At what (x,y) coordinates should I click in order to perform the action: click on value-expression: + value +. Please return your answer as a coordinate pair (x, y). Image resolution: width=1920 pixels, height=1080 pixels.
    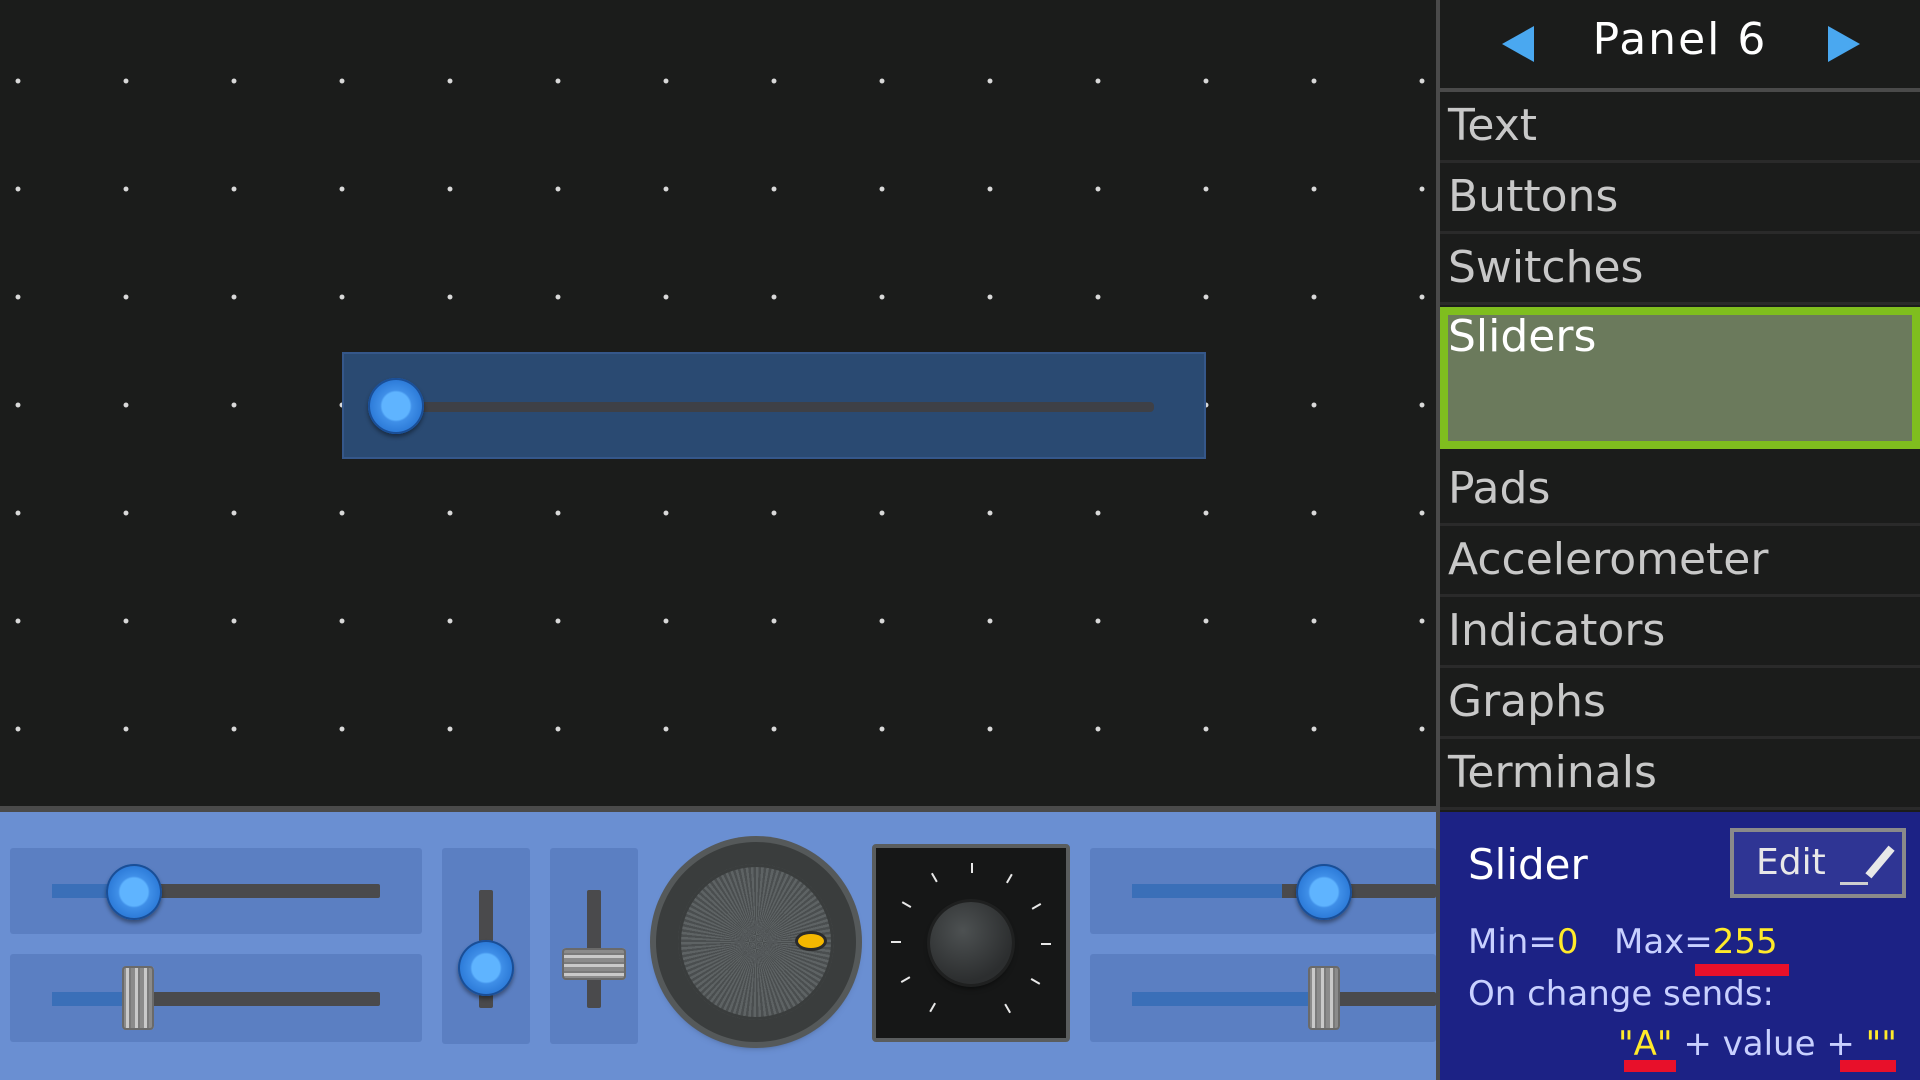
    Looking at the image, I should click on (1769, 1044).